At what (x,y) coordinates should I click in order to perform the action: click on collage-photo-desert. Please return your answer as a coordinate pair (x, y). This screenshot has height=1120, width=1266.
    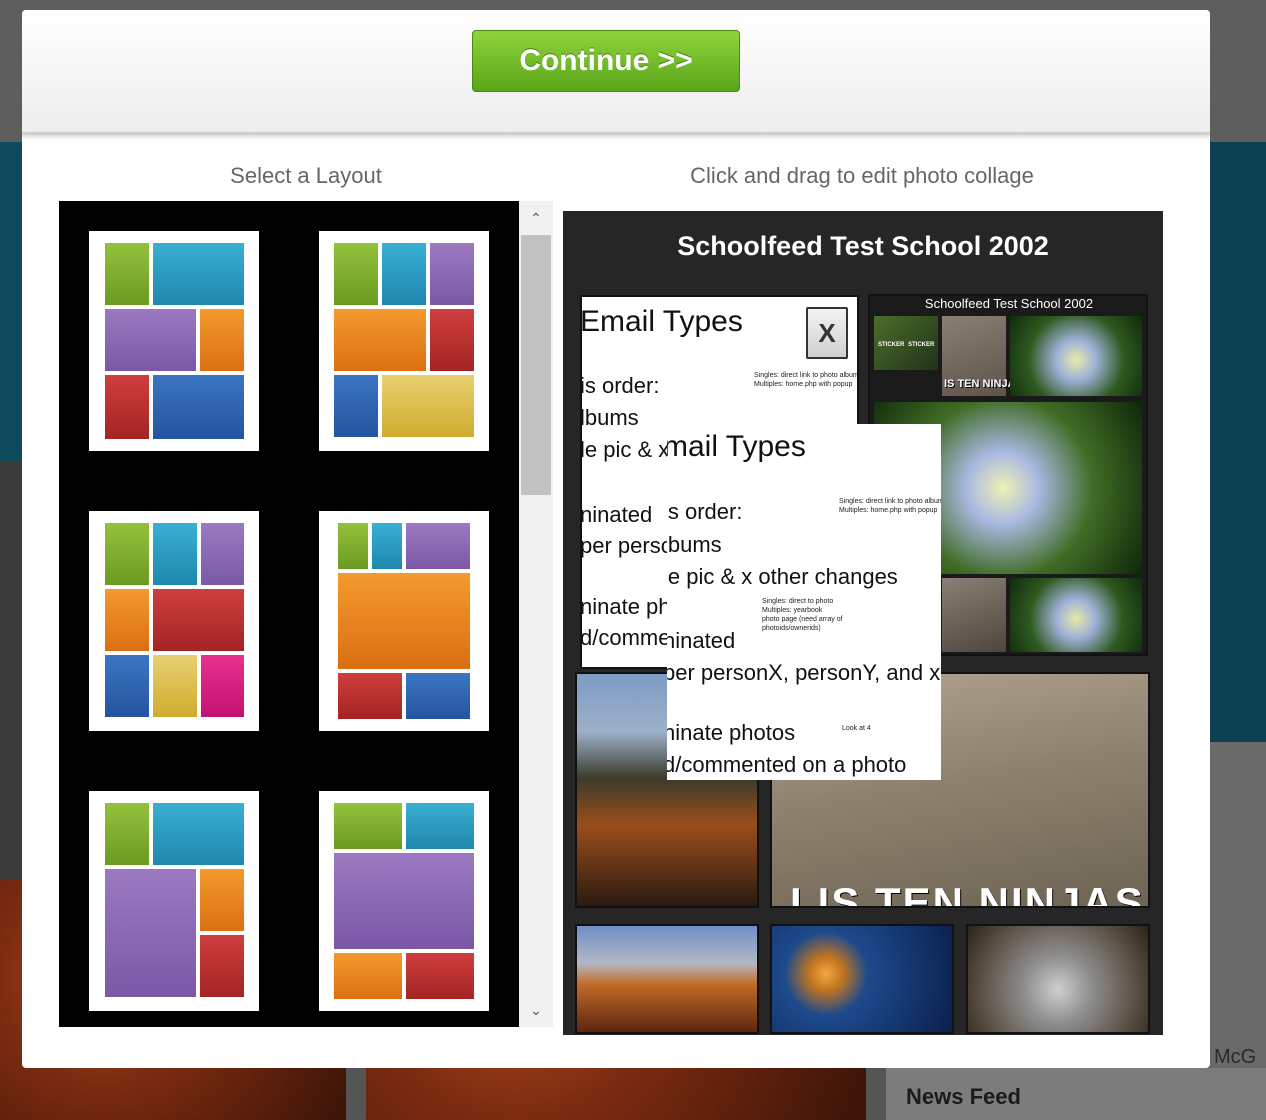
    Looking at the image, I should click on (667, 979).